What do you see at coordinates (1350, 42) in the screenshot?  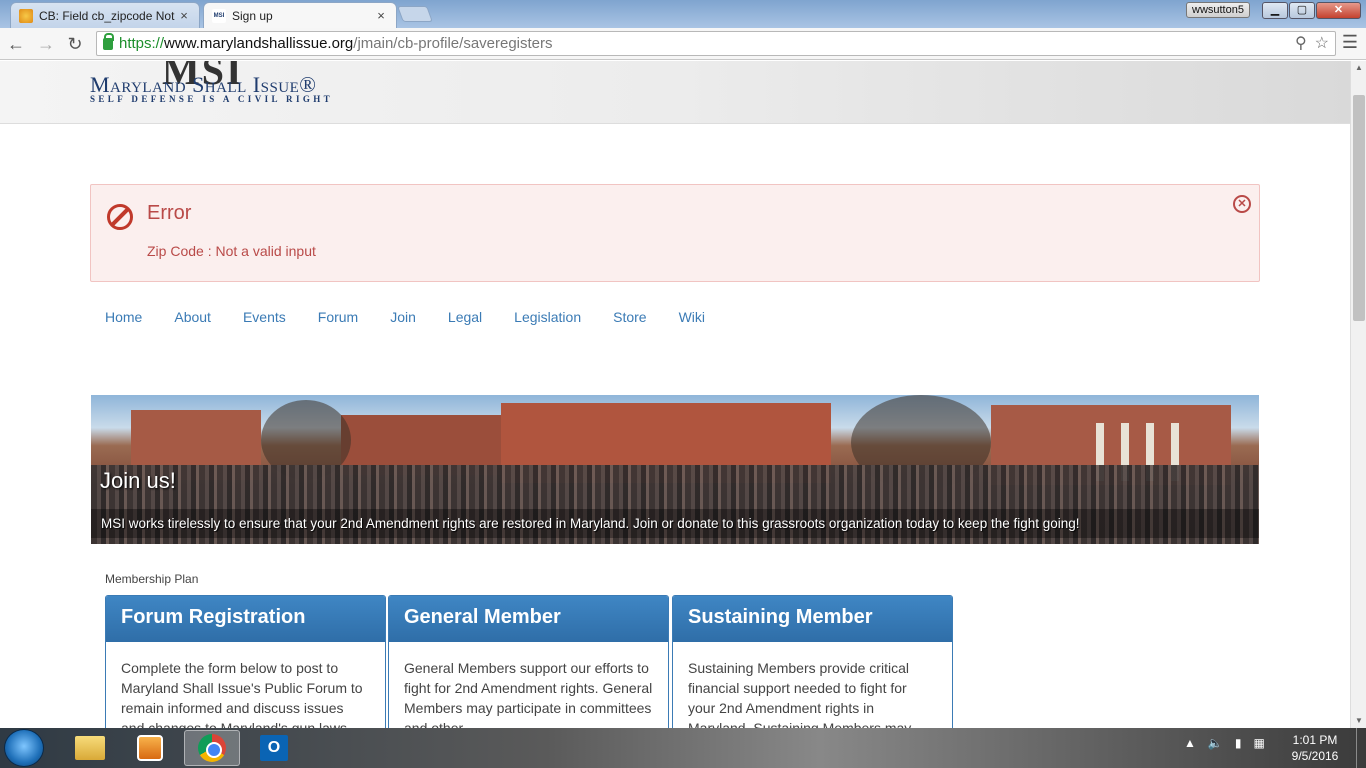 I see `hamburger-menu-icon: ☰` at bounding box center [1350, 42].